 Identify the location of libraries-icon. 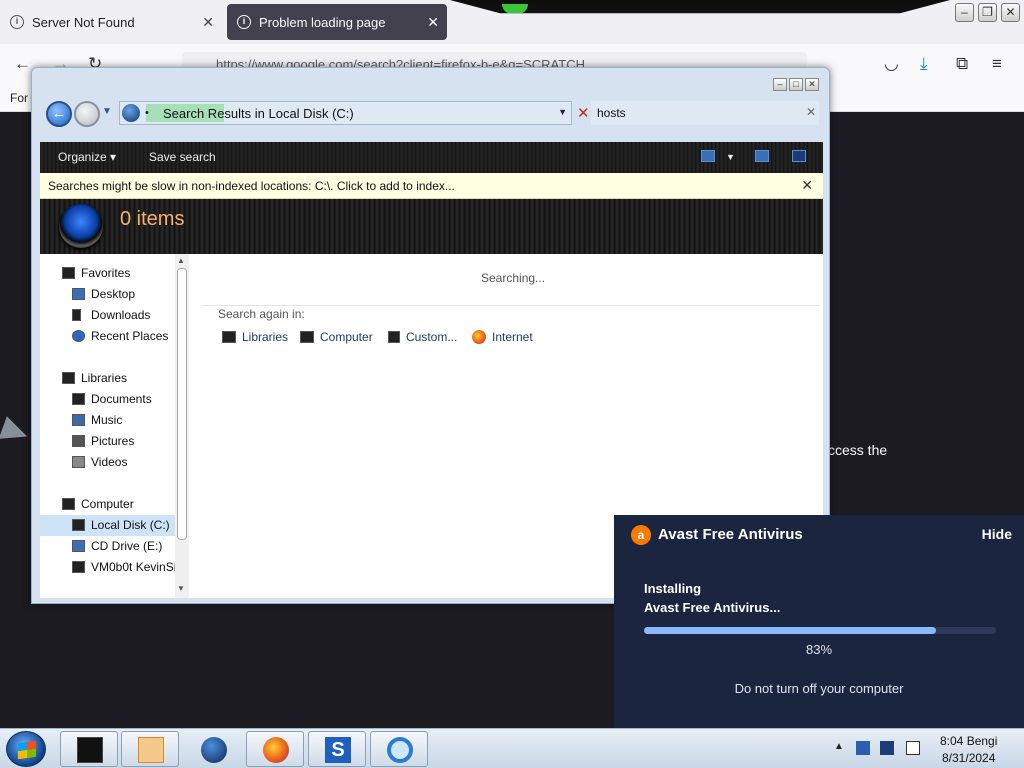
(68, 378).